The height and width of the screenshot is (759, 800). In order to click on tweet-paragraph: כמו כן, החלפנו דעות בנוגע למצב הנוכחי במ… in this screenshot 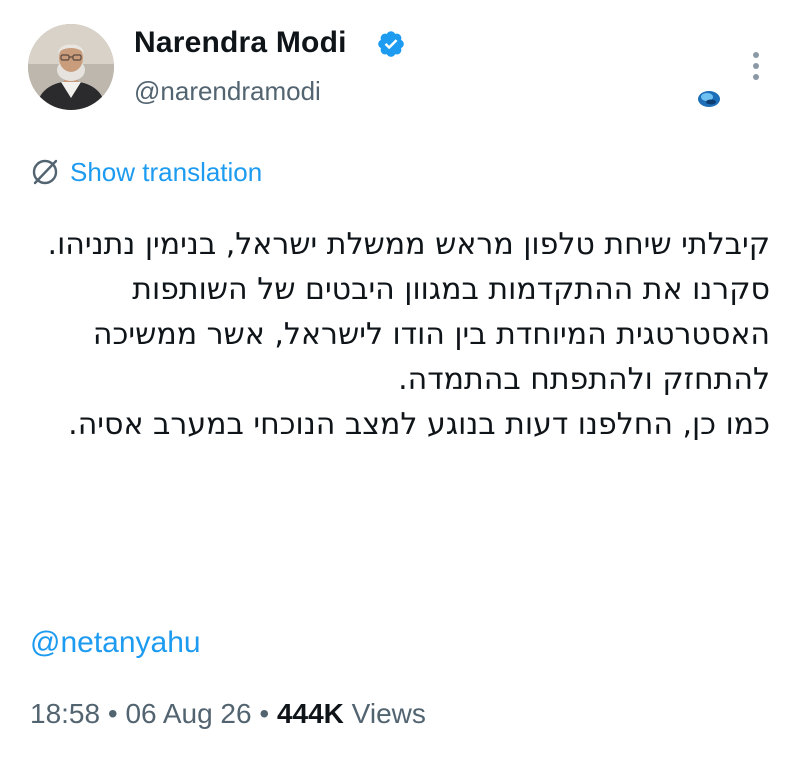, I will do `click(419, 424)`.